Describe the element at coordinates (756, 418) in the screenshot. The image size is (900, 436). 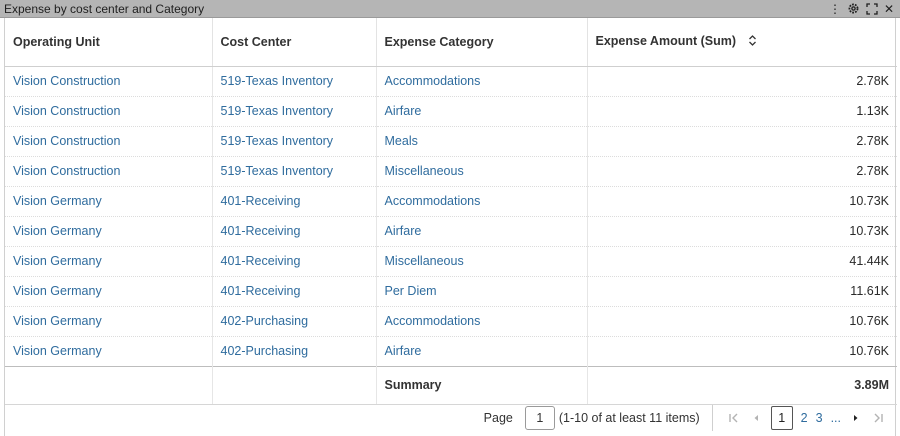
I see `previous-page-icon` at that location.